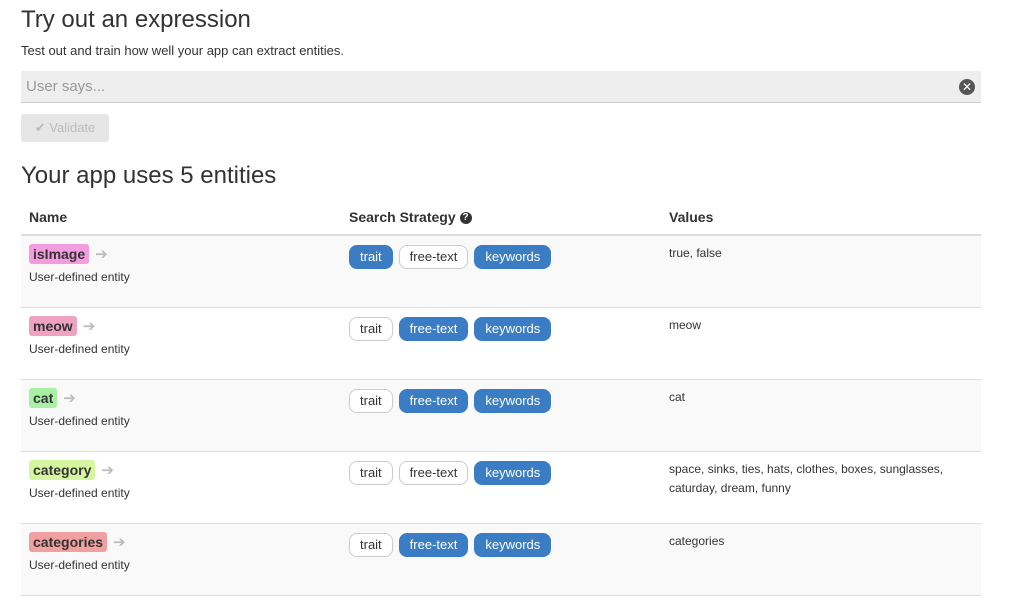  I want to click on entity-tag: cat, so click(43, 398).